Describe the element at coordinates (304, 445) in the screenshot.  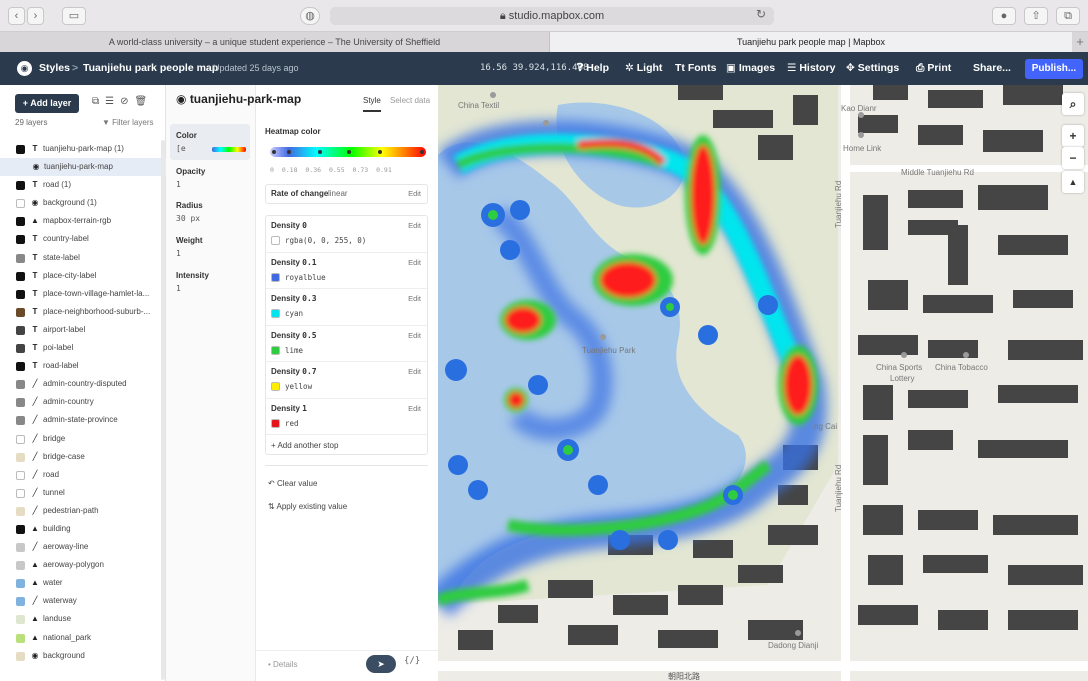
I see `add-stop-button: + Add another stop` at that location.